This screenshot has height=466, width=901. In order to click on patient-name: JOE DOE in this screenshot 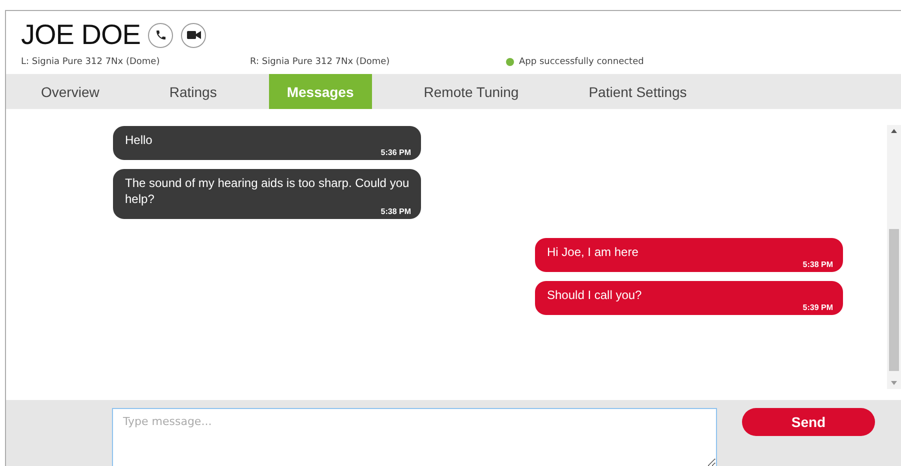, I will do `click(80, 35)`.